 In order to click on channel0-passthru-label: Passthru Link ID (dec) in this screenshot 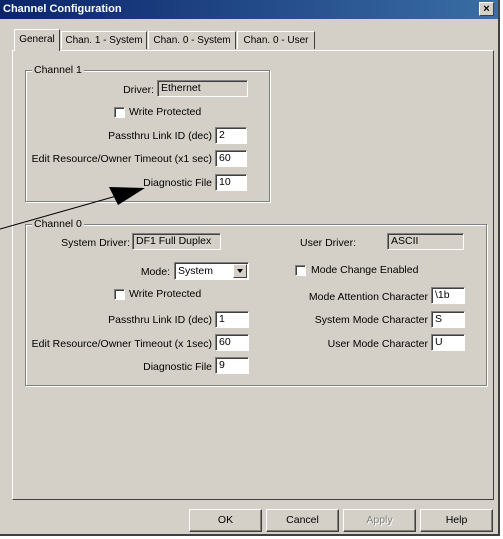, I will do `click(160, 320)`.